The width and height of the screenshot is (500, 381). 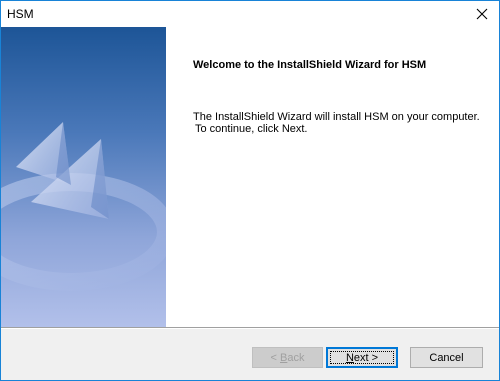 I want to click on cancel-button: Cancel, so click(x=446, y=357).